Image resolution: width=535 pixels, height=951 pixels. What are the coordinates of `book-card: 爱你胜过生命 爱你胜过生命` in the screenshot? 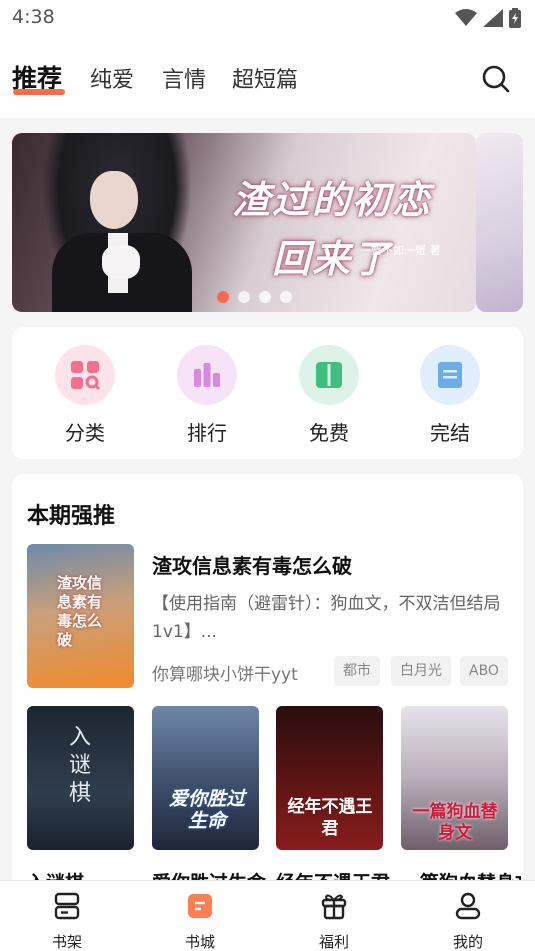 It's located at (209, 800).